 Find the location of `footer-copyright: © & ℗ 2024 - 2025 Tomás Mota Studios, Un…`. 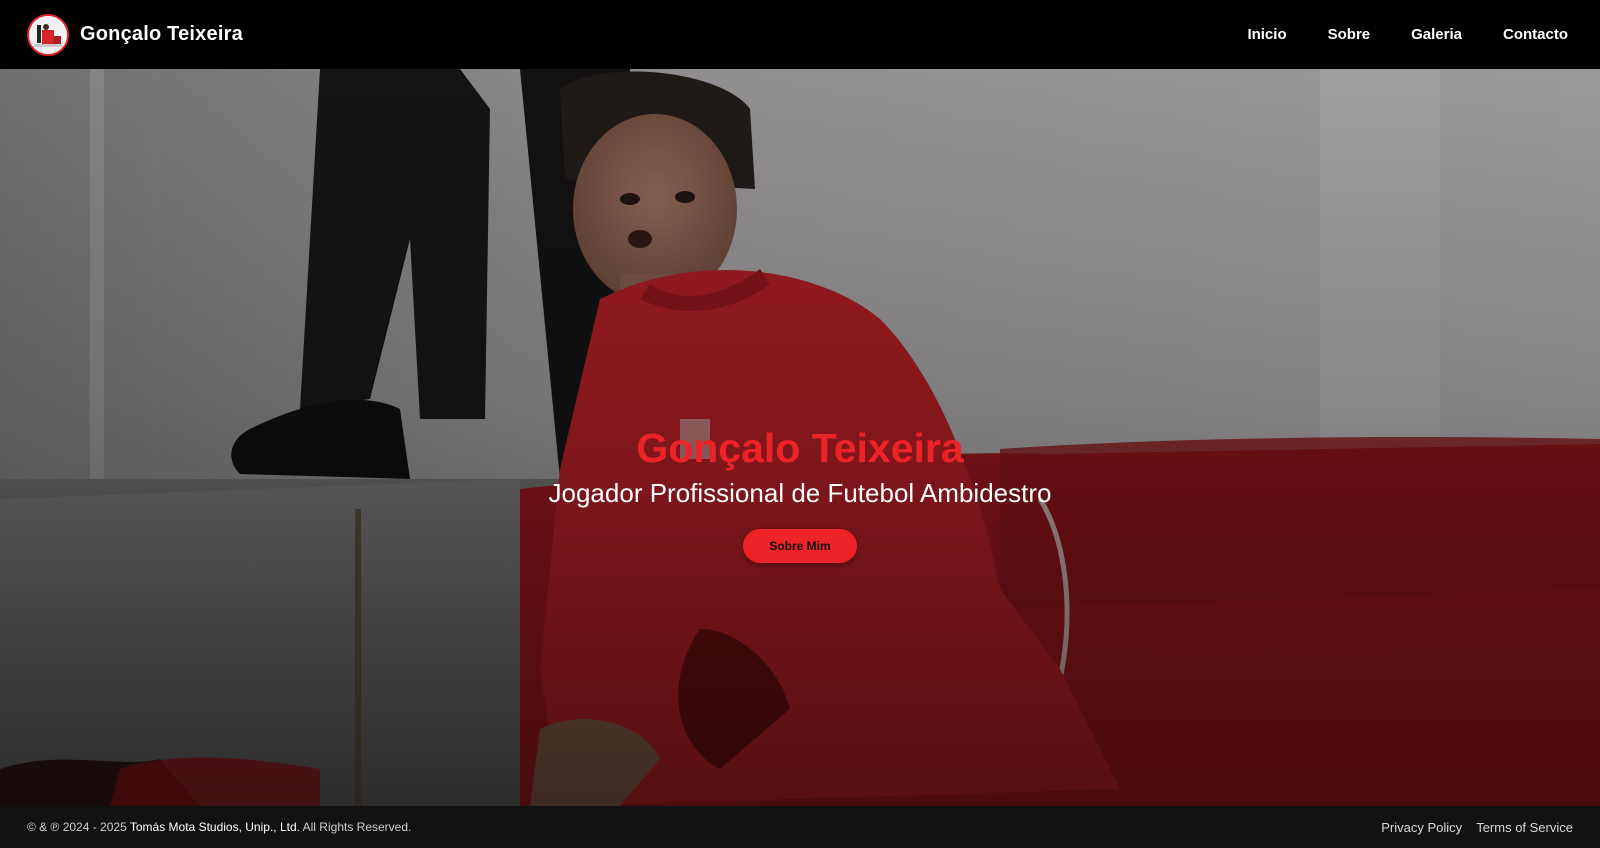

footer-copyright: © & ℗ 2024 - 2025 Tomás Mota Studios, Un… is located at coordinates (219, 827).